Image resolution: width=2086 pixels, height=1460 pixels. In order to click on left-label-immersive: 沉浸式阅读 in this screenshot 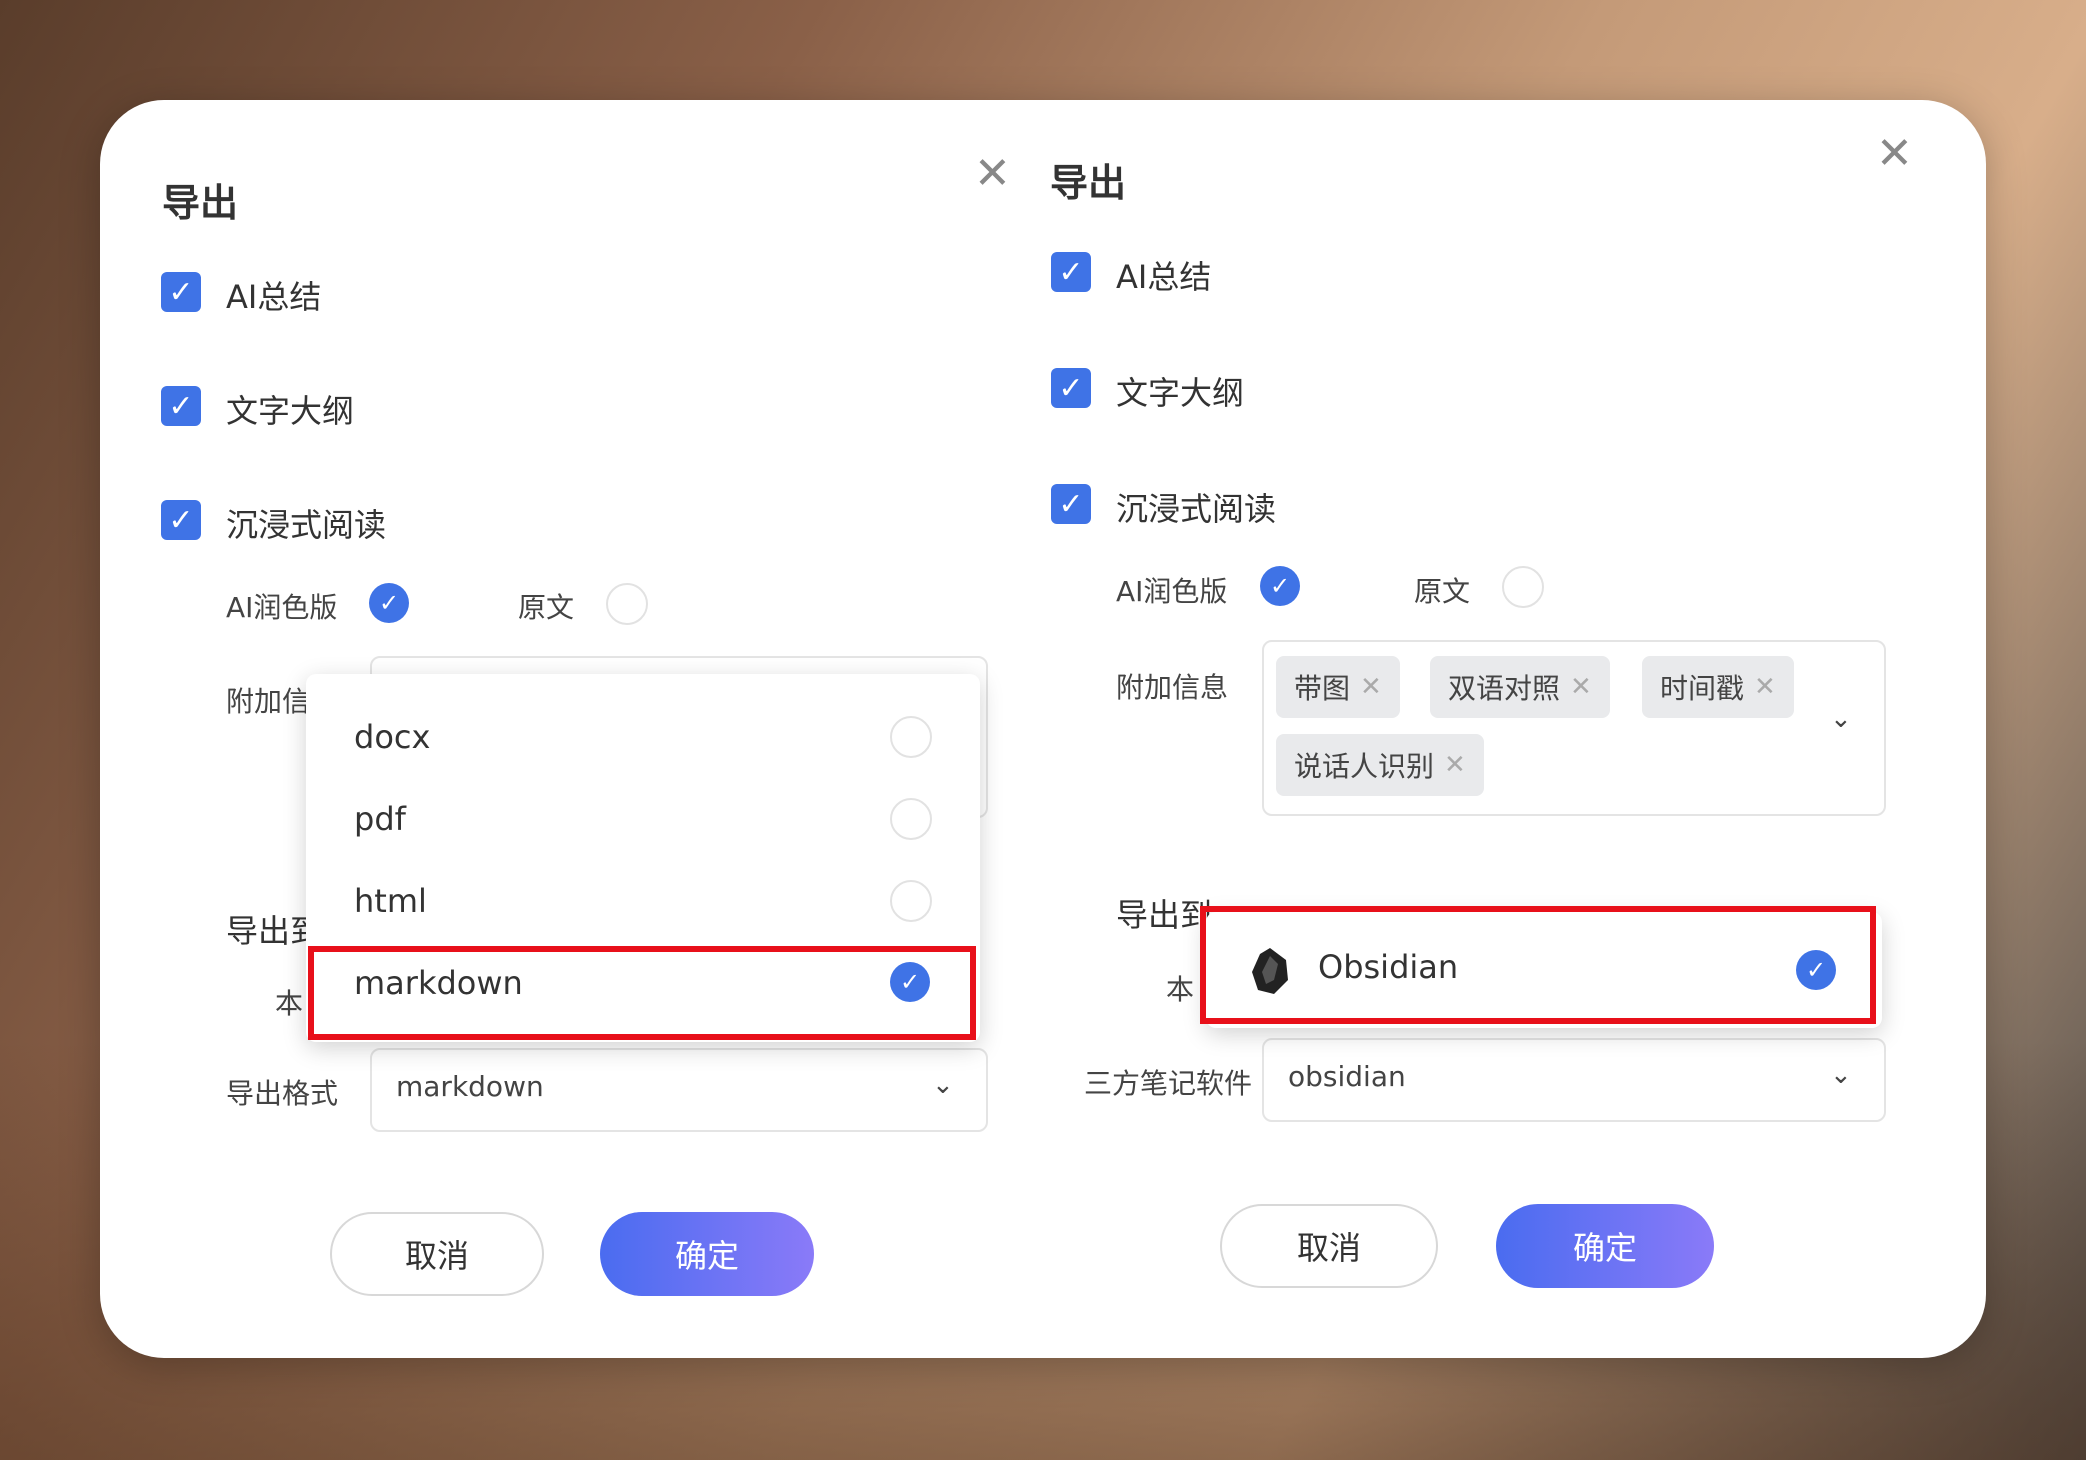, I will do `click(306, 525)`.